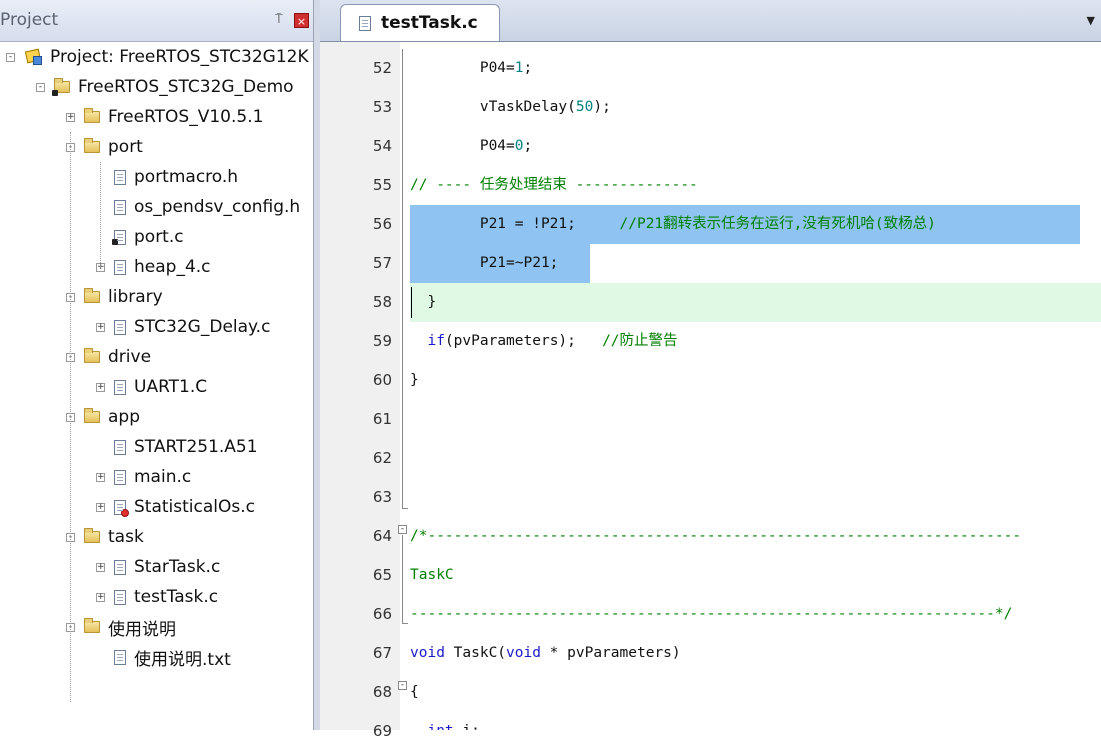 This screenshot has width=1101, height=740. I want to click on tree-item: task, so click(114, 537).